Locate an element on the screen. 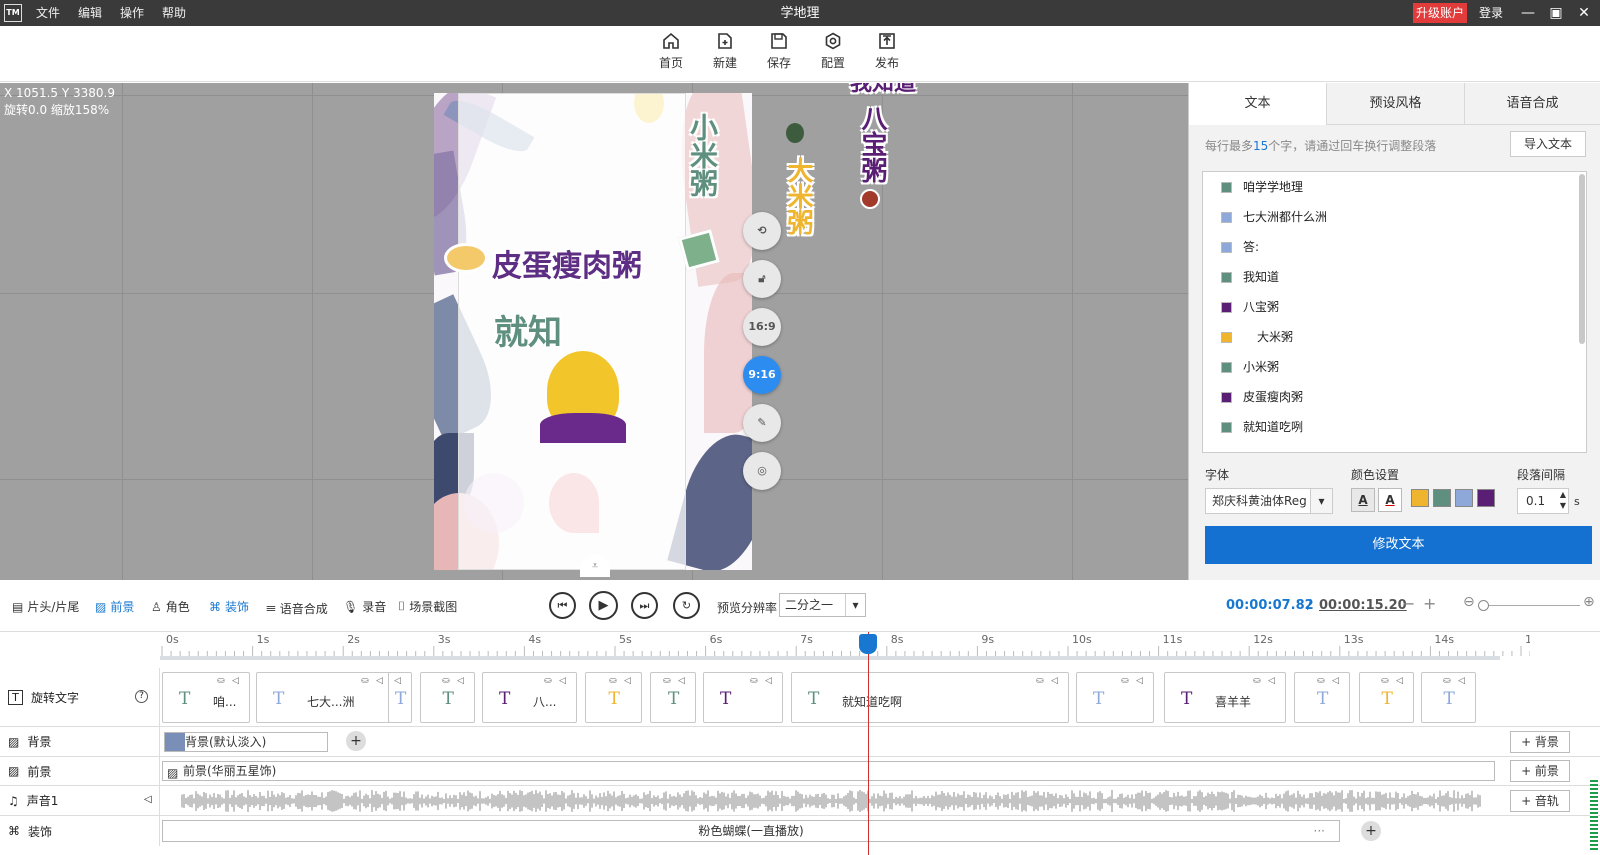 This screenshot has height=855, width=1600. restore-icon: ▣ is located at coordinates (1556, 13).